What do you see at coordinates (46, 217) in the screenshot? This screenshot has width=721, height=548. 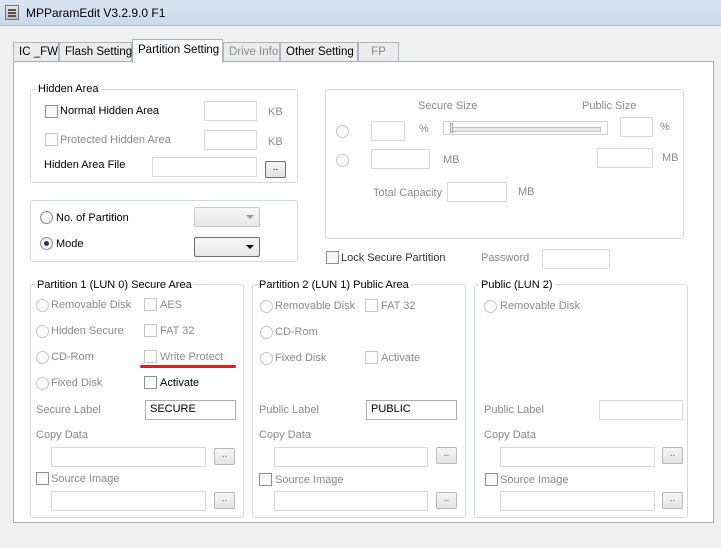 I see `no-of-partition-radio` at bounding box center [46, 217].